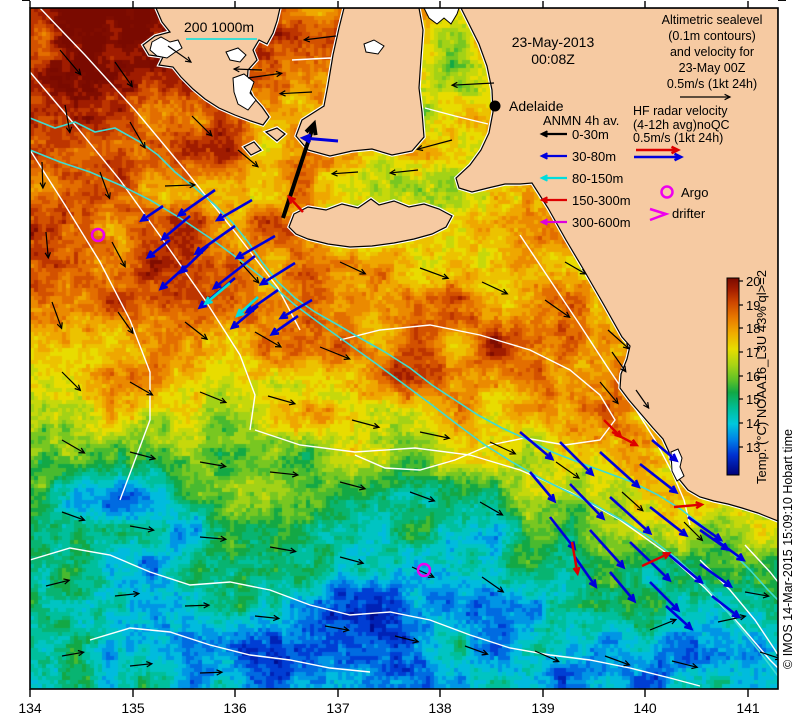 This screenshot has height=720, width=800. I want to click on alt-line-2: (0.1m contours), so click(712, 36).